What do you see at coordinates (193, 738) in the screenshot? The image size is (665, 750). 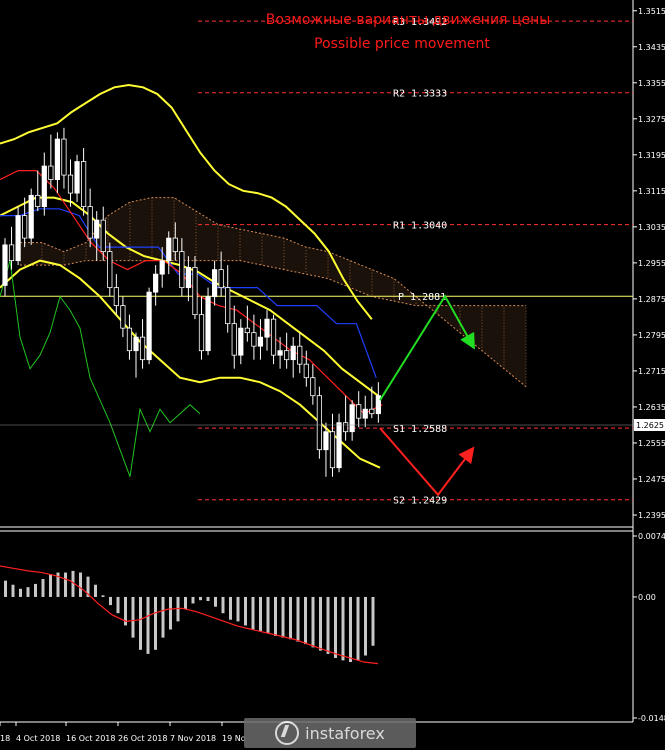 I see `time-tick-label: 7 Nov 2018` at bounding box center [193, 738].